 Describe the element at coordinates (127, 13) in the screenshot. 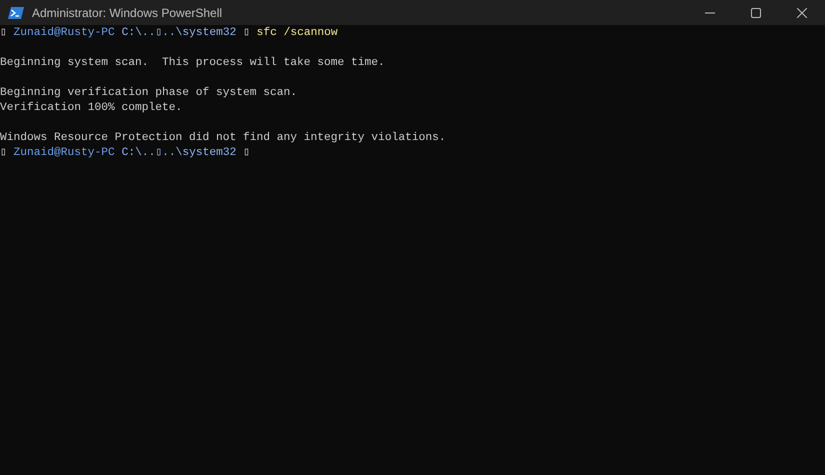

I see `window-title: Administrator: Windows PowerShell` at that location.